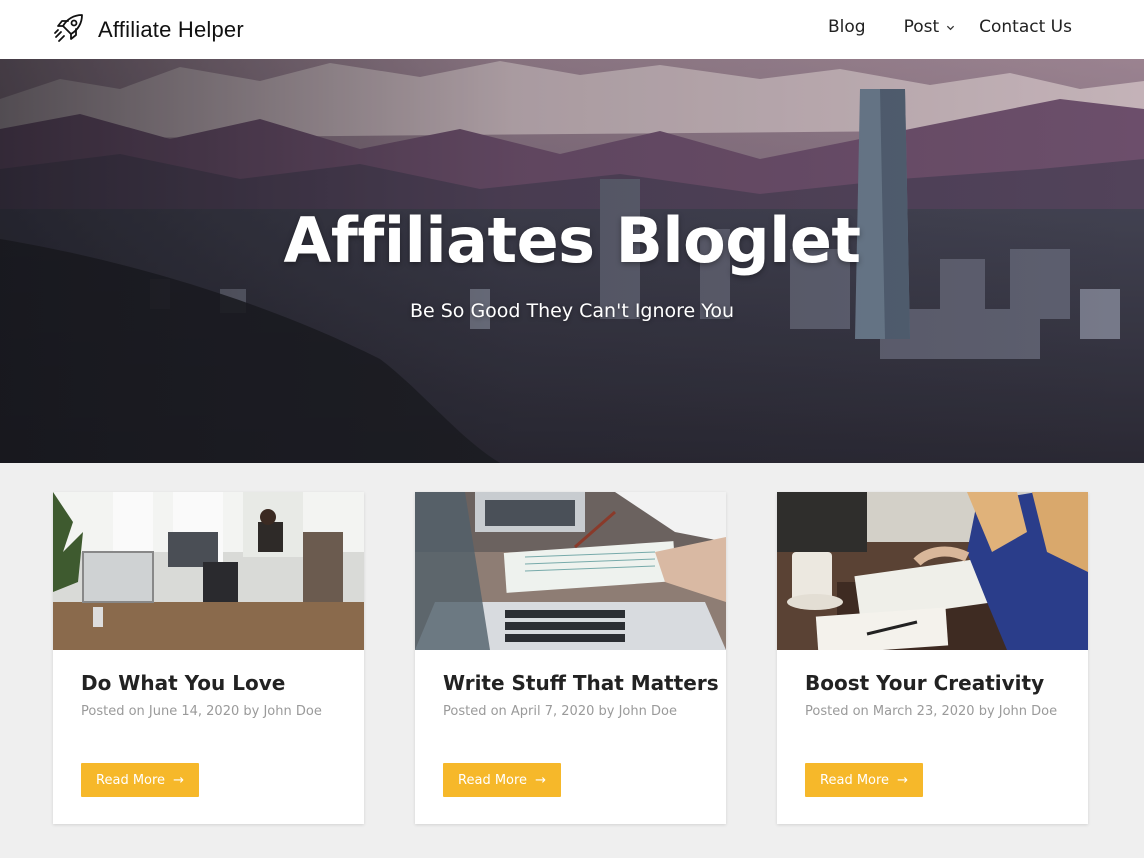 The height and width of the screenshot is (858, 1144). I want to click on nav-item-label: Post, so click(921, 27).